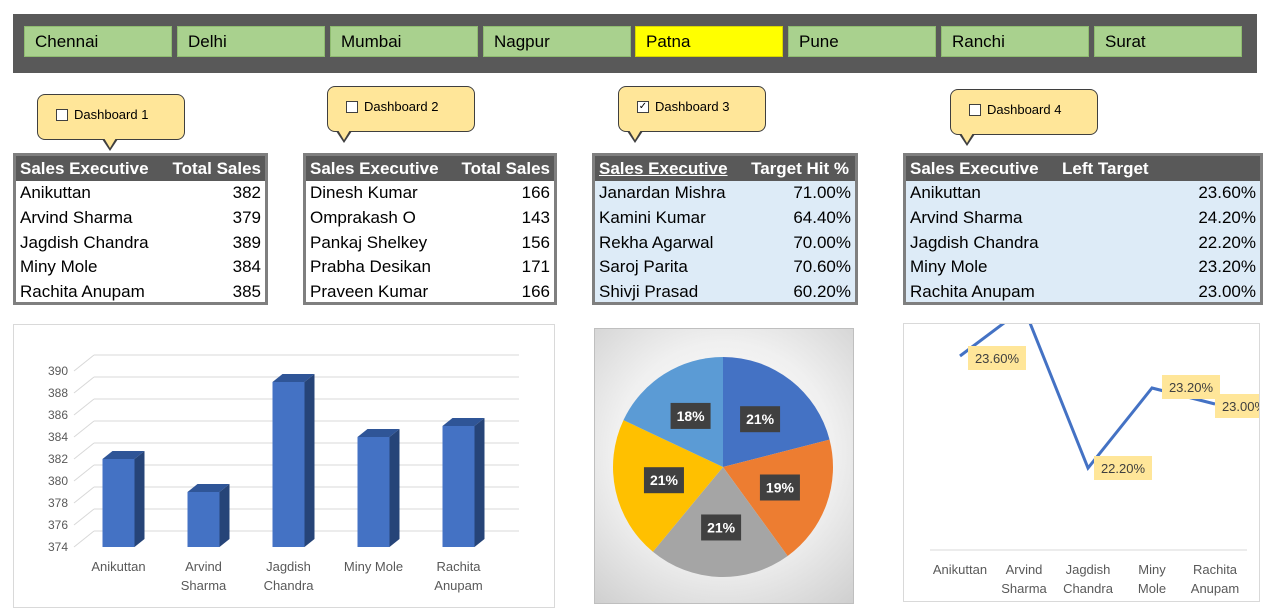 The image size is (1272, 611). I want to click on table-row: Praveen Kumar 166, so click(430, 292).